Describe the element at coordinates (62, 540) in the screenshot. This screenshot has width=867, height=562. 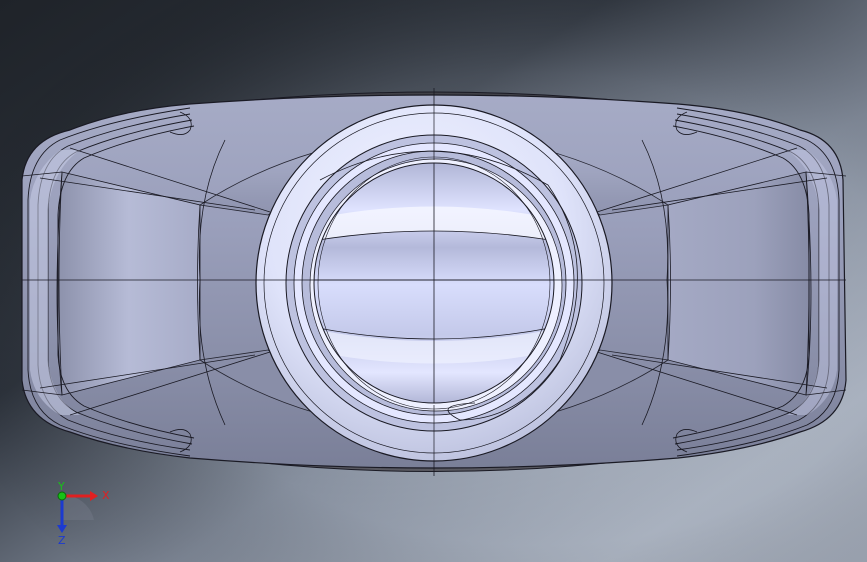
I see `z-axis-label: Z` at that location.